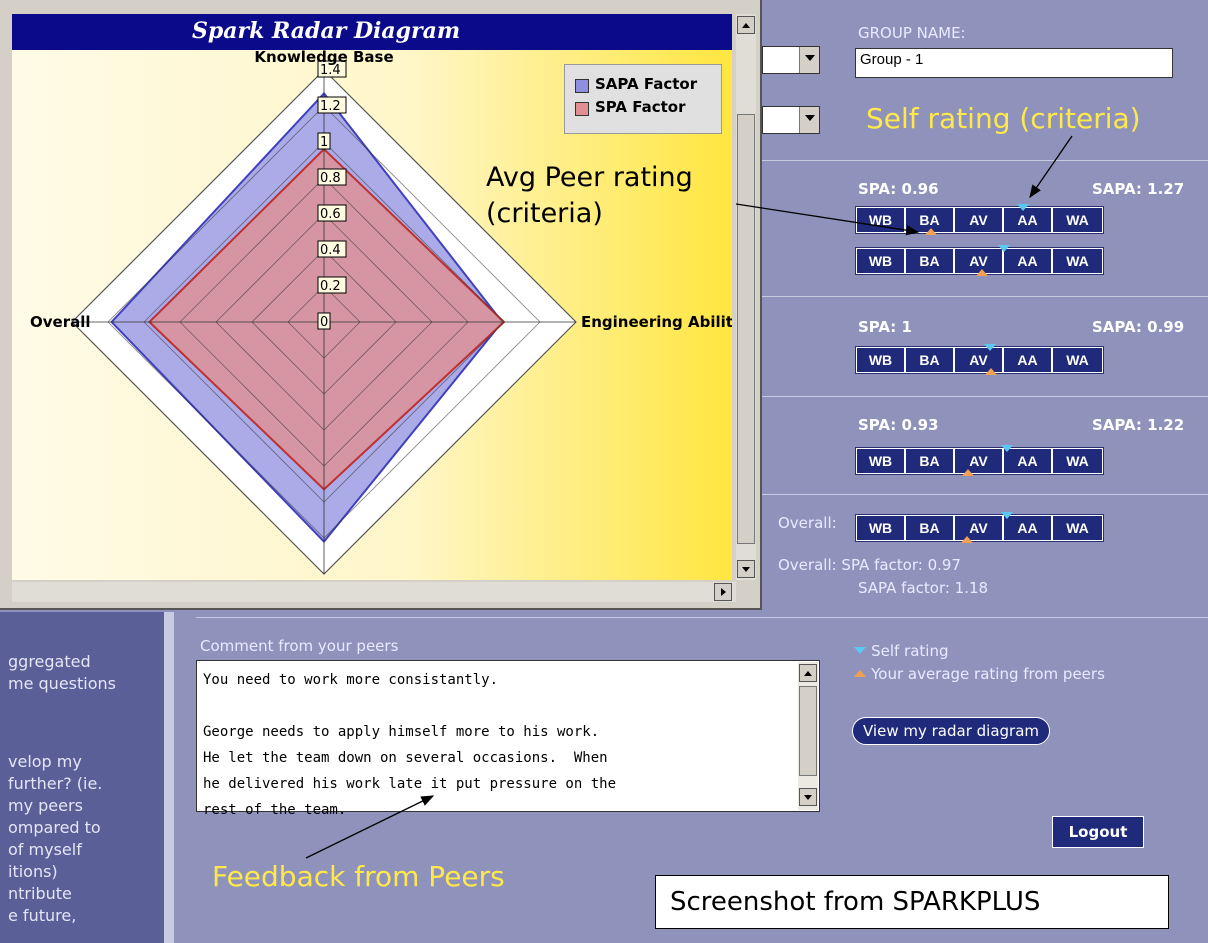 Image resolution: width=1208 pixels, height=943 pixels. I want to click on annotation-avg-peer-2: (criteria), so click(544, 213).